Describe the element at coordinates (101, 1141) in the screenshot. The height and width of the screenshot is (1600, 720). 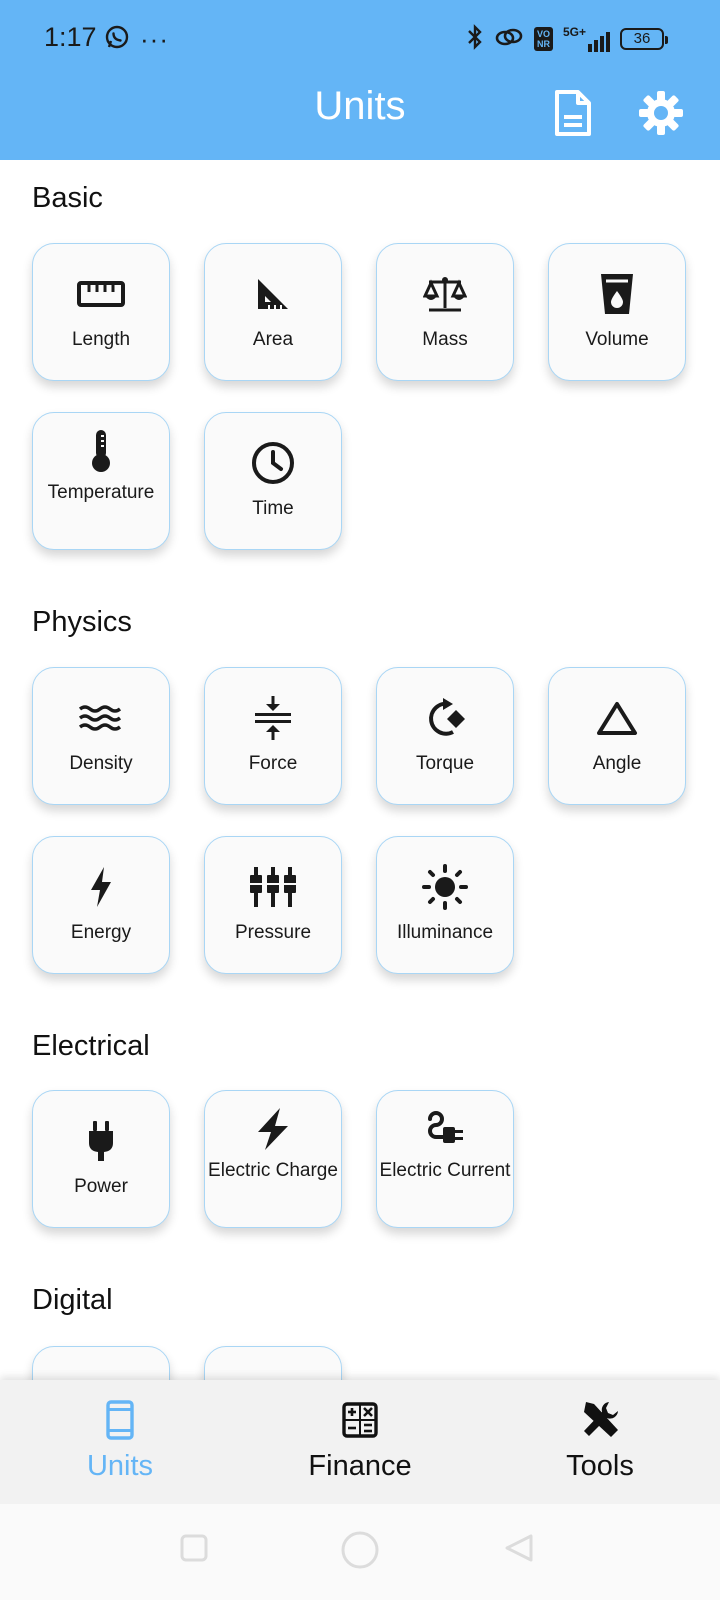
I see `plug-icon` at that location.